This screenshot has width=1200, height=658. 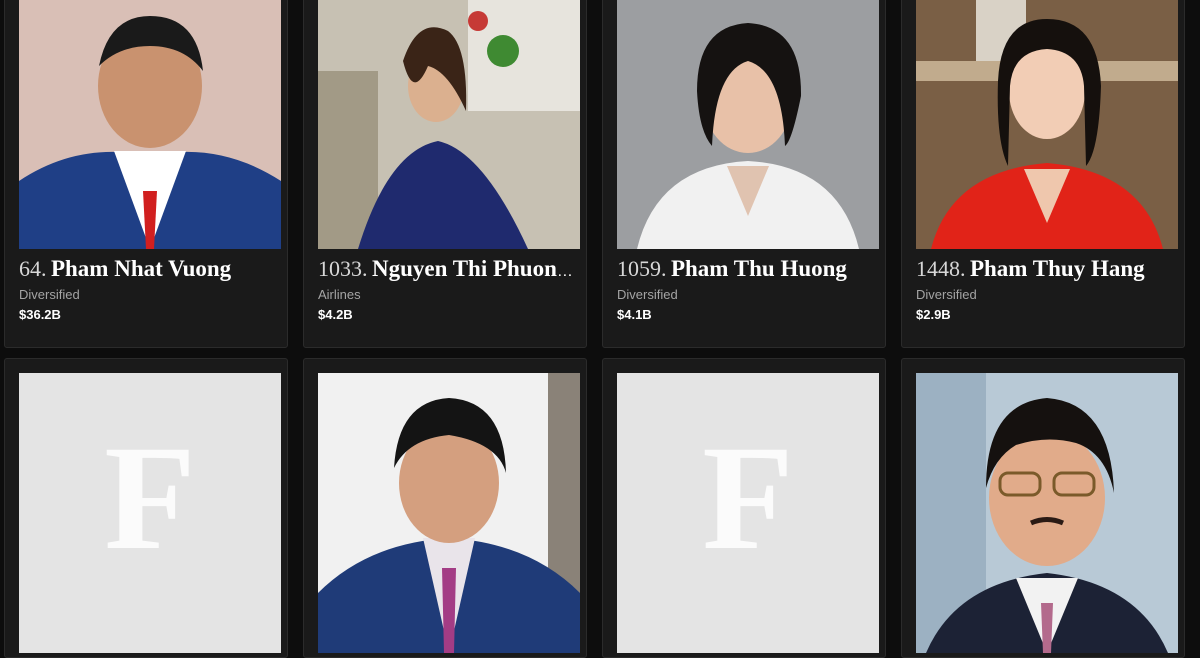 I want to click on person-title: 64. Pham Nhat Vuong, so click(x=150, y=270).